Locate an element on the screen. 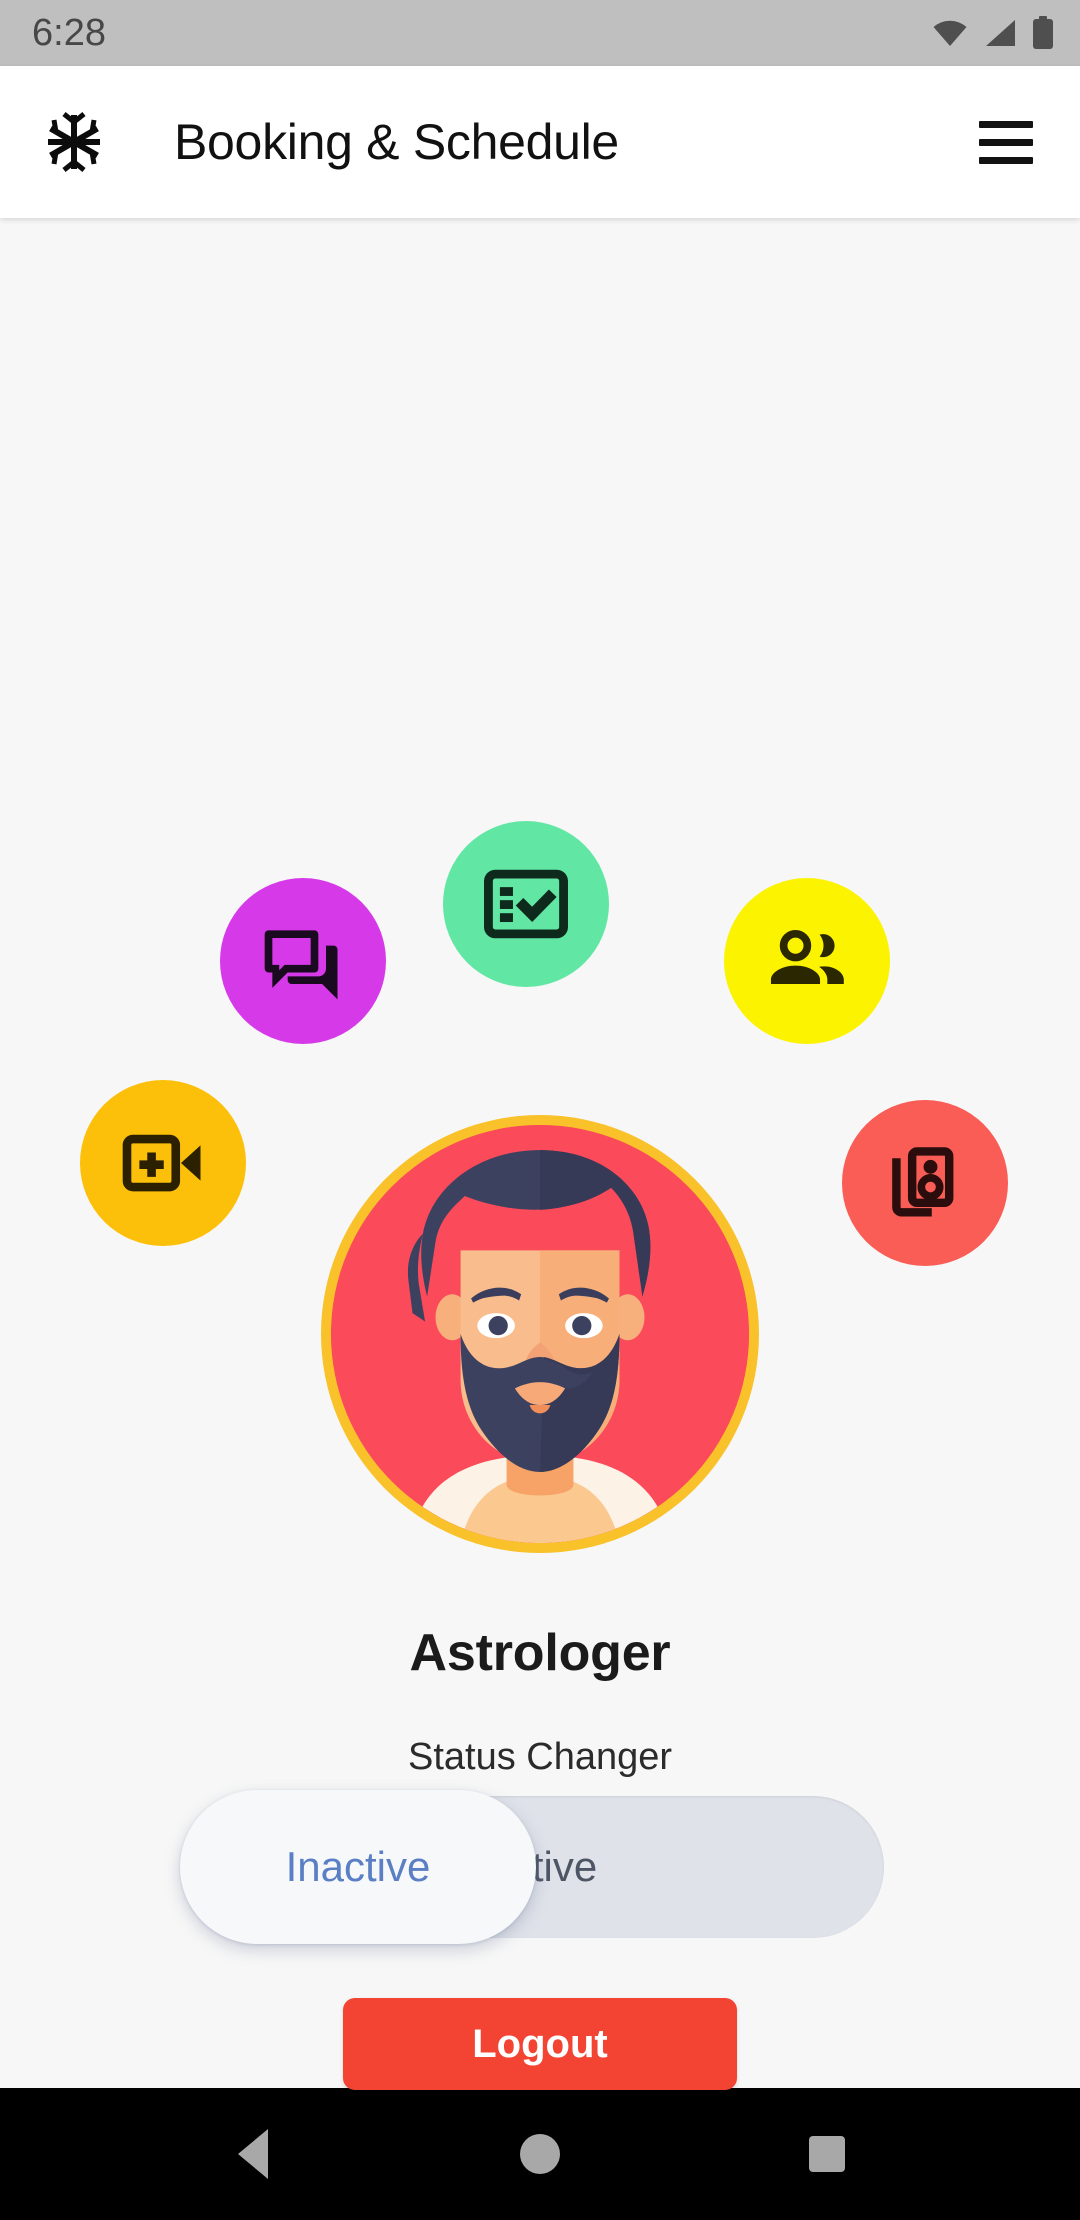  cellular-signal-icon is located at coordinates (1000, 33).